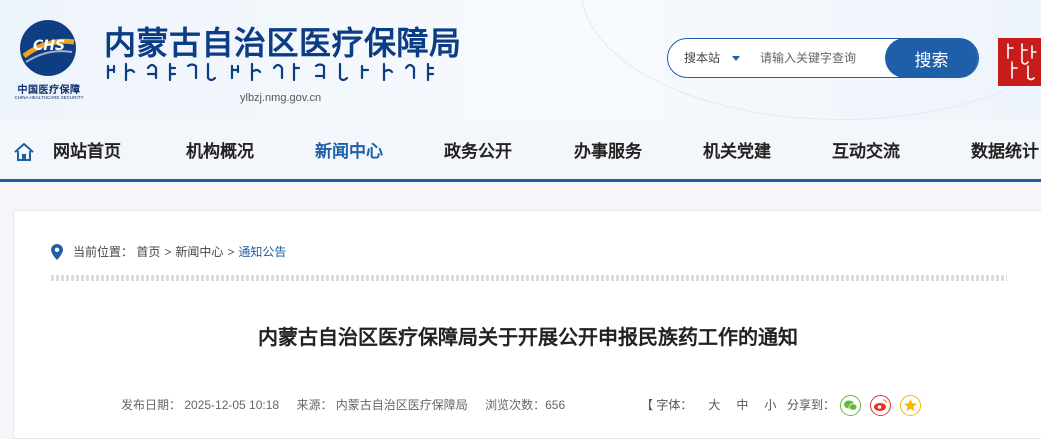 This screenshot has height=439, width=1041. What do you see at coordinates (148, 252) in the screenshot?
I see `breadcrumb-home: 首页` at bounding box center [148, 252].